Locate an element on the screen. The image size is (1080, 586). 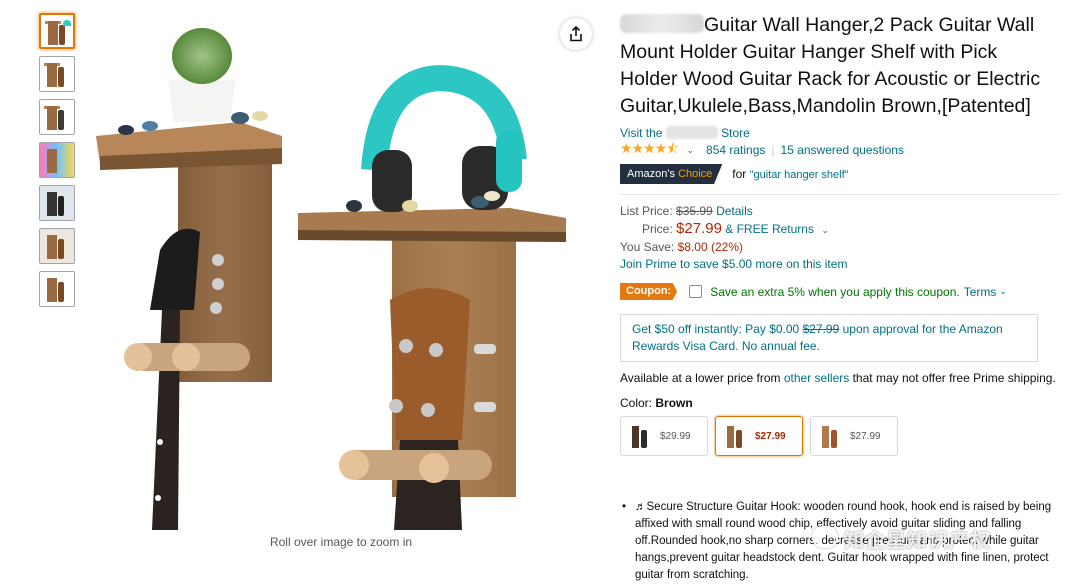
thumbnail-strip is located at coordinates (58, 163).